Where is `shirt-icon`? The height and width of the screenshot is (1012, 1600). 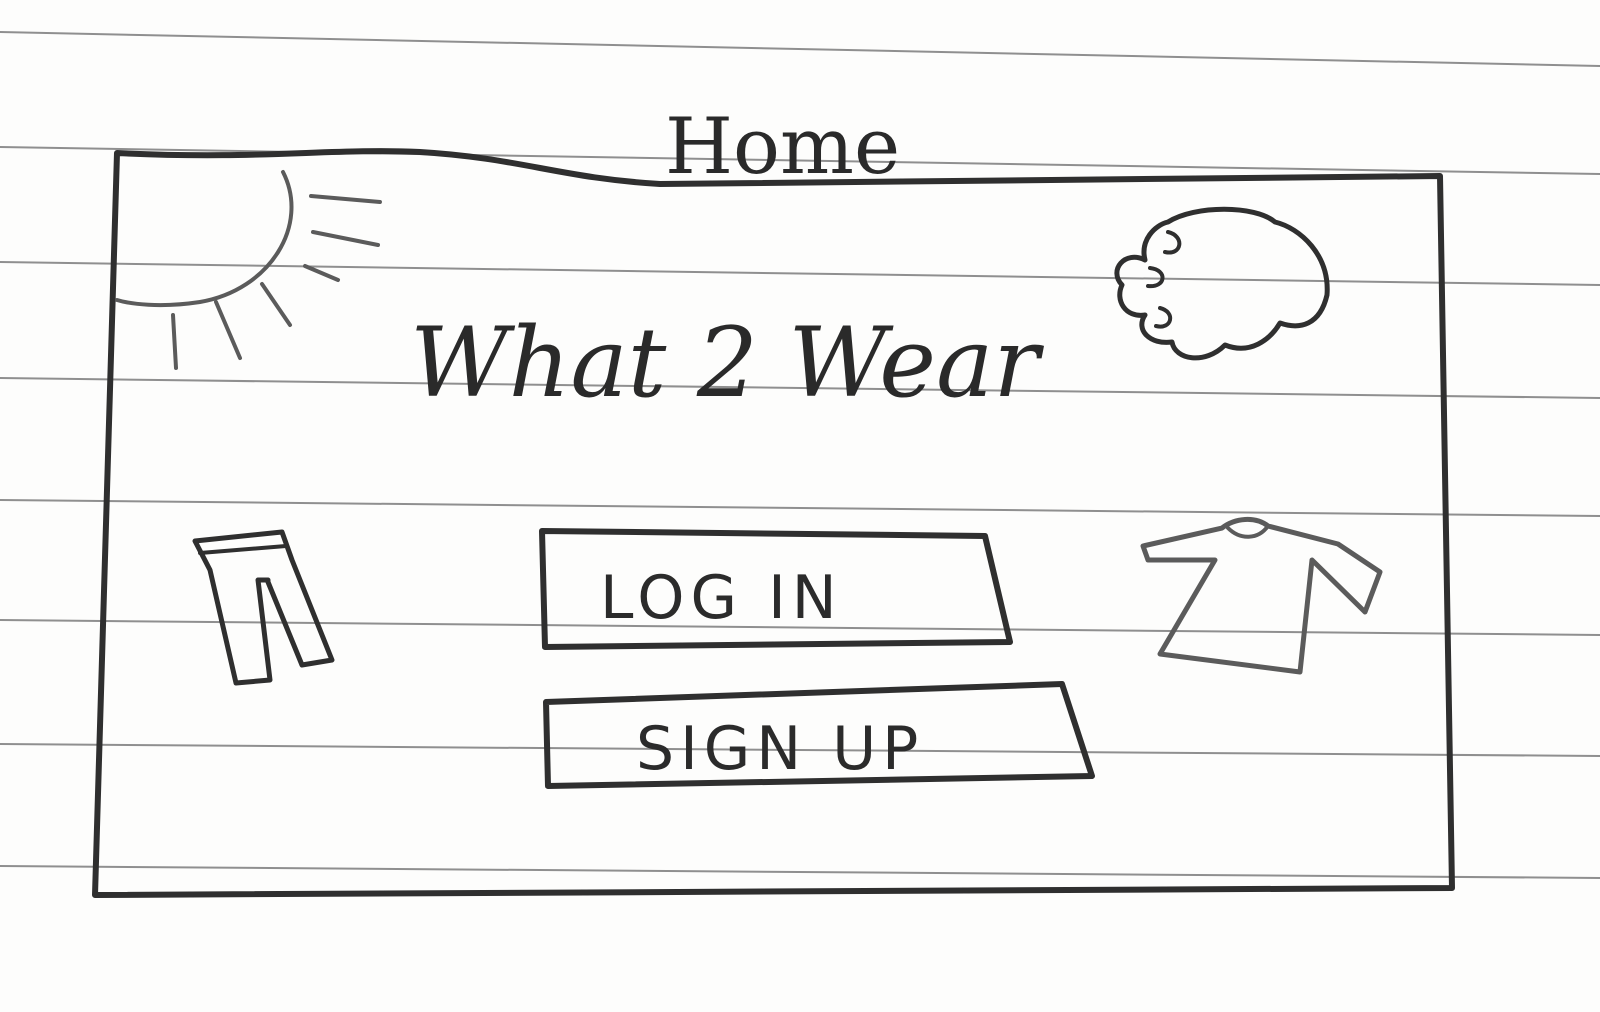
shirt-icon is located at coordinates (1261, 596).